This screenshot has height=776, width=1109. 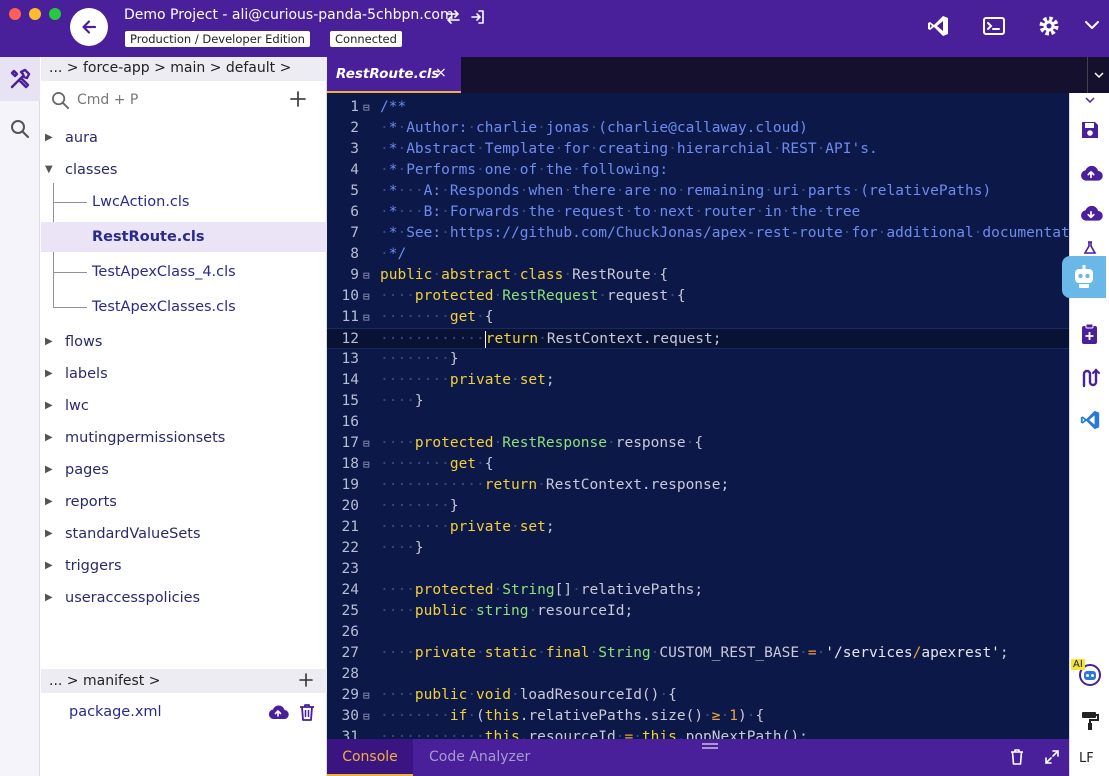 I want to click on tree-folder-standardvaluesets: ▶ standardValueSets, so click(x=184, y=534).